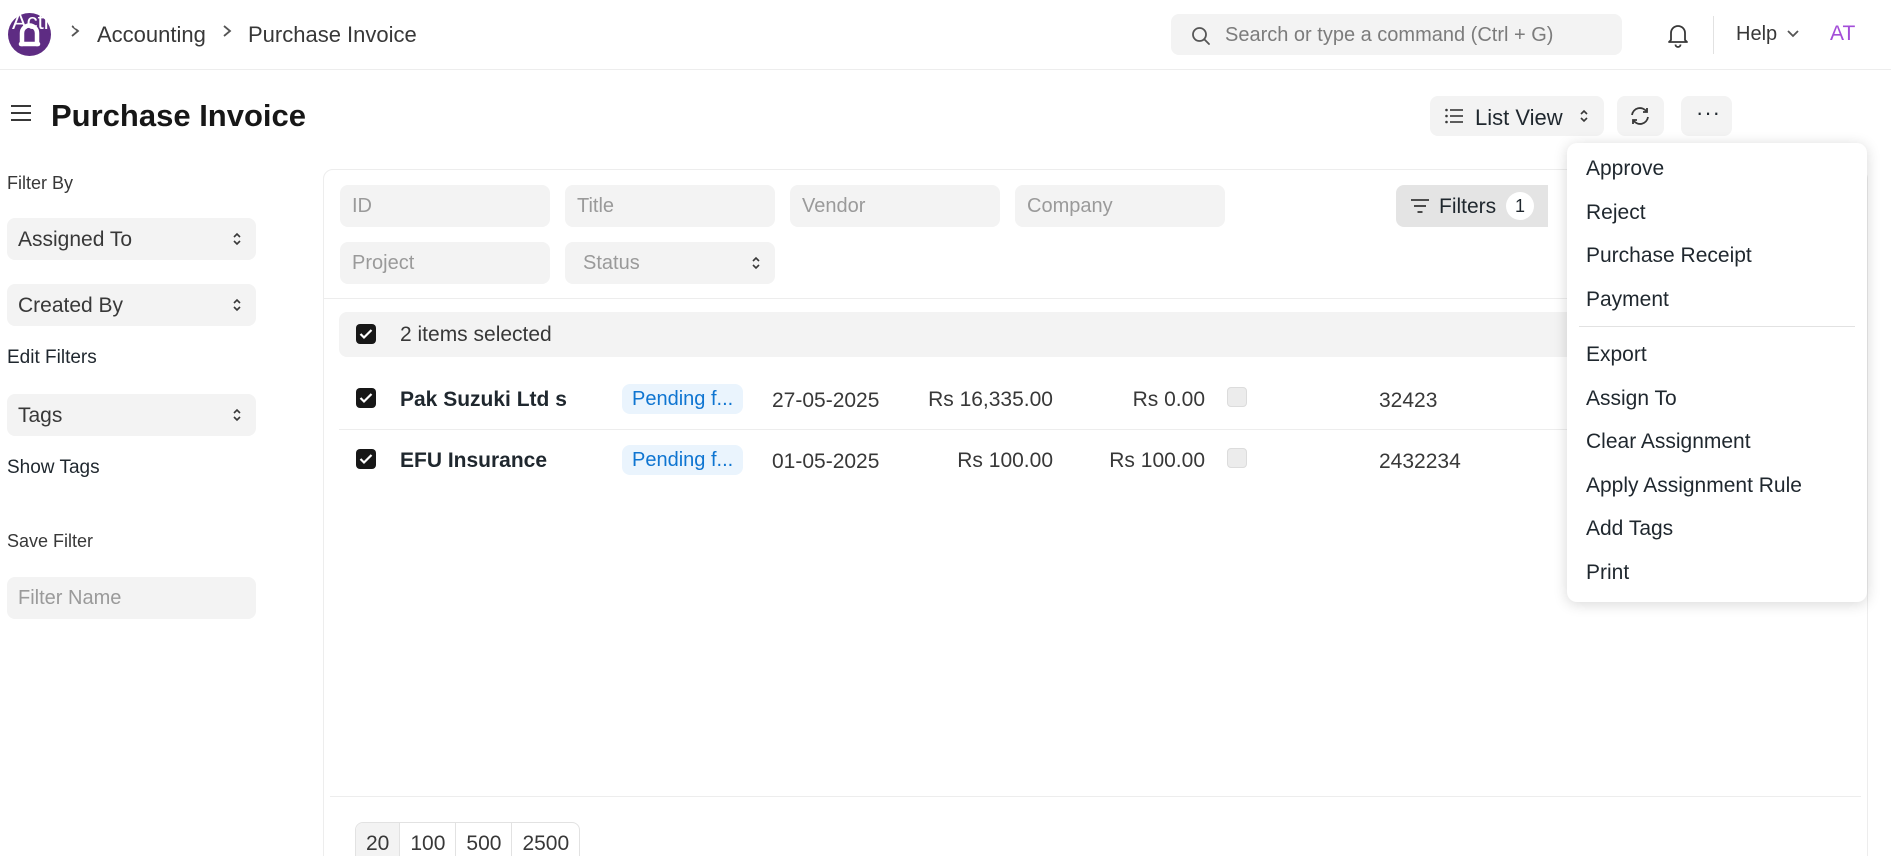  Describe the element at coordinates (1627, 300) in the screenshot. I see `menu-item-payment: Payment` at that location.